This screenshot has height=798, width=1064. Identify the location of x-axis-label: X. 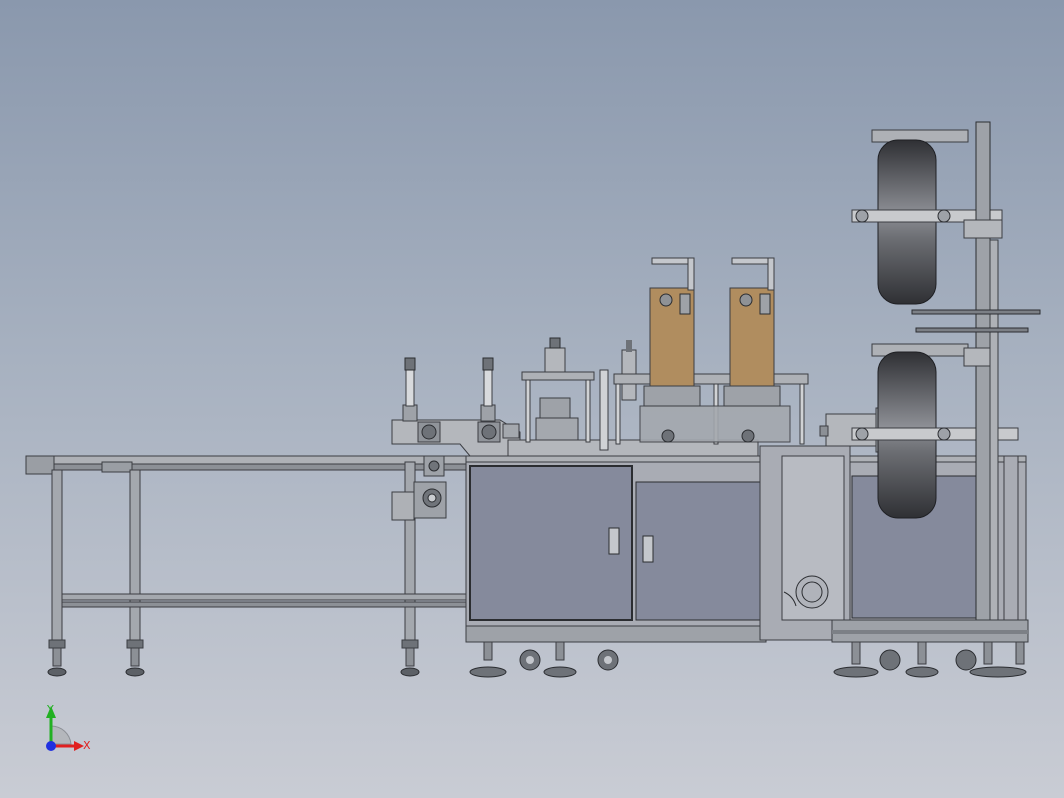
(87, 745).